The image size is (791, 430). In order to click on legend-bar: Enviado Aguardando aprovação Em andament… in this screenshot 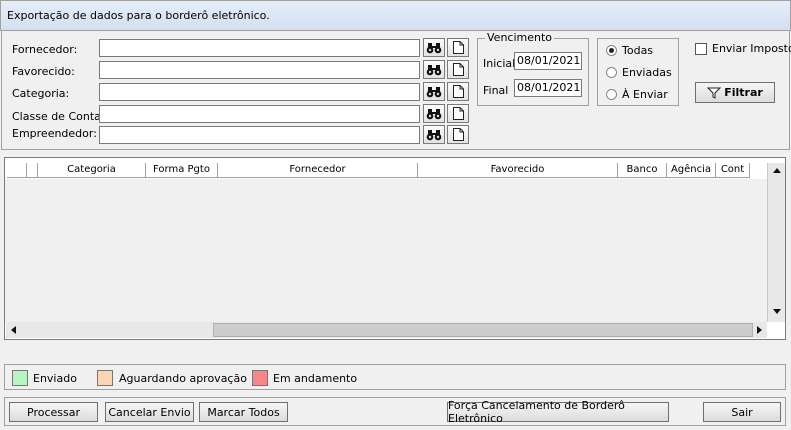, I will do `click(395, 377)`.